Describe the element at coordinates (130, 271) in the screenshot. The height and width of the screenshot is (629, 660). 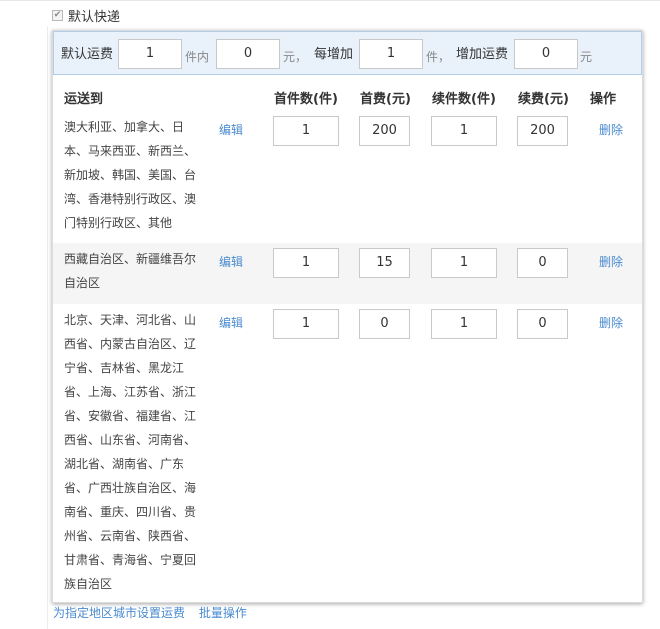
I see `row-region-text: 西藏自治区、新疆维吾尔自治区` at that location.